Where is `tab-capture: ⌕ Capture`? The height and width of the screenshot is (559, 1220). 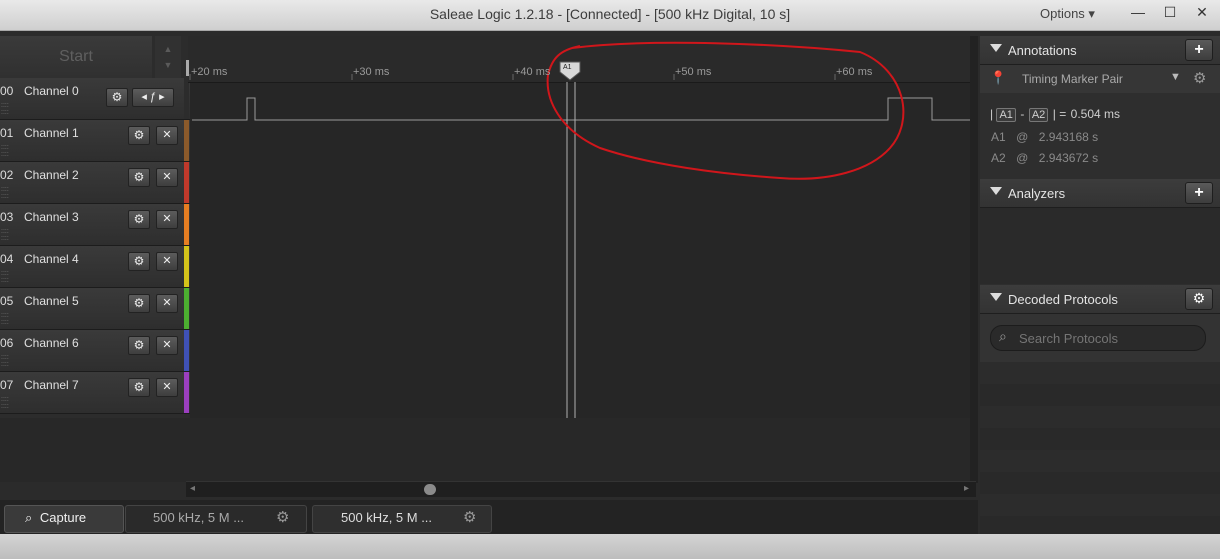 tab-capture: ⌕ Capture is located at coordinates (64, 519).